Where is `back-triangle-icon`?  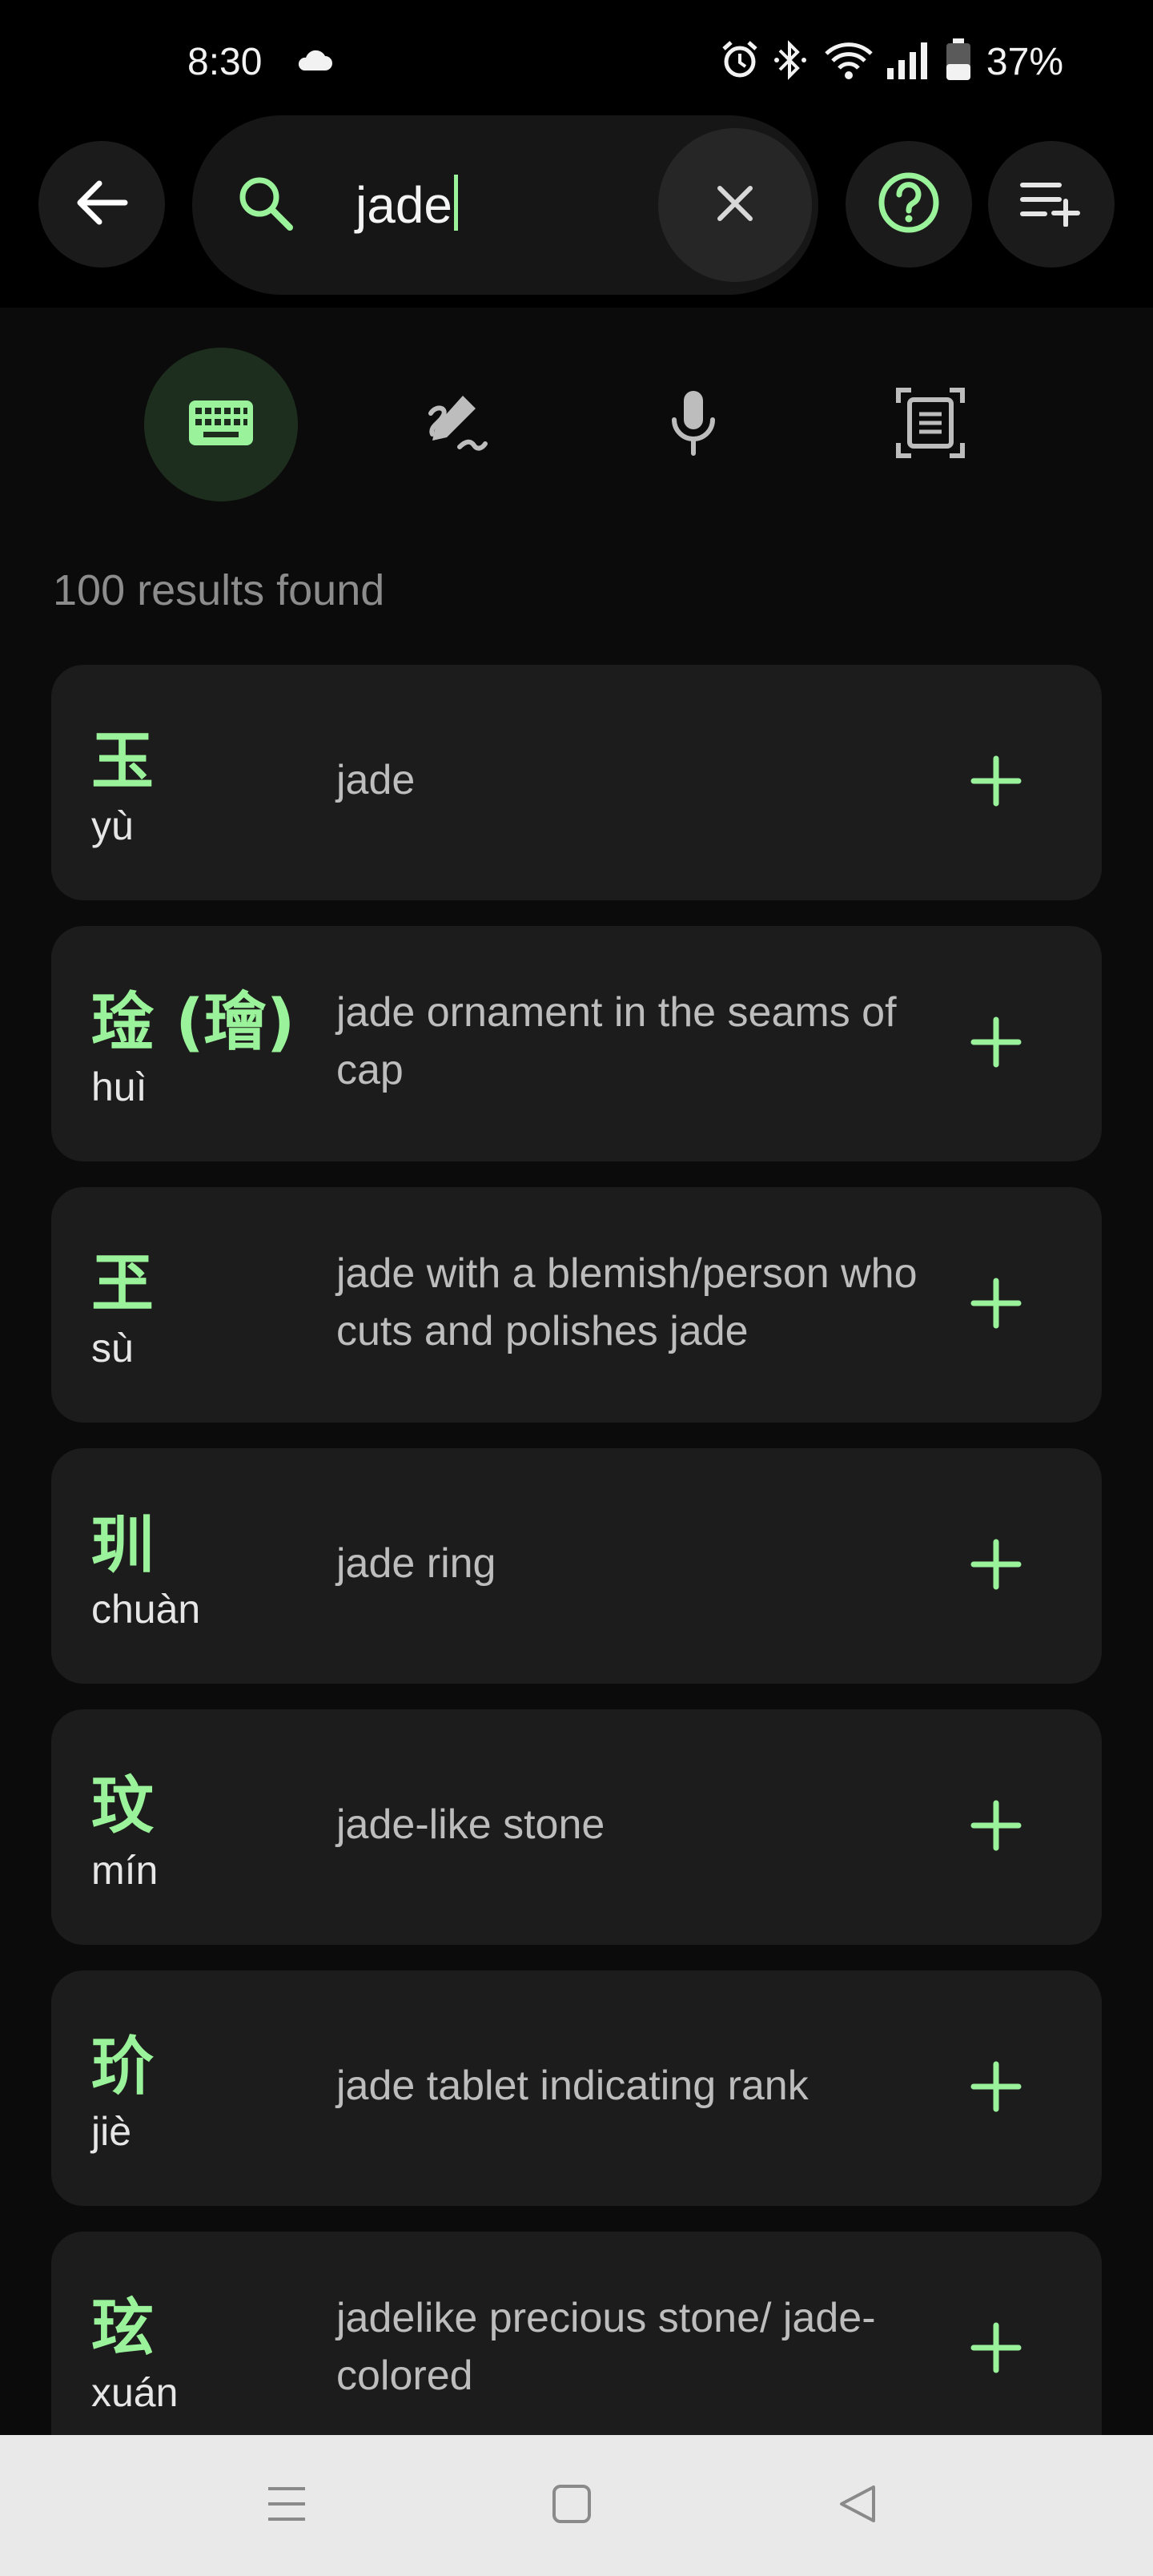
back-triangle-icon is located at coordinates (856, 2505).